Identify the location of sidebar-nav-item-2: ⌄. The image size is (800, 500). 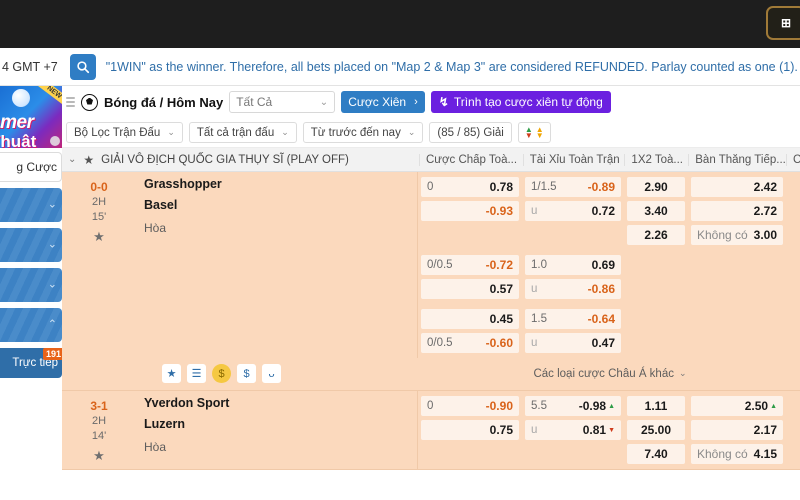
(31, 245).